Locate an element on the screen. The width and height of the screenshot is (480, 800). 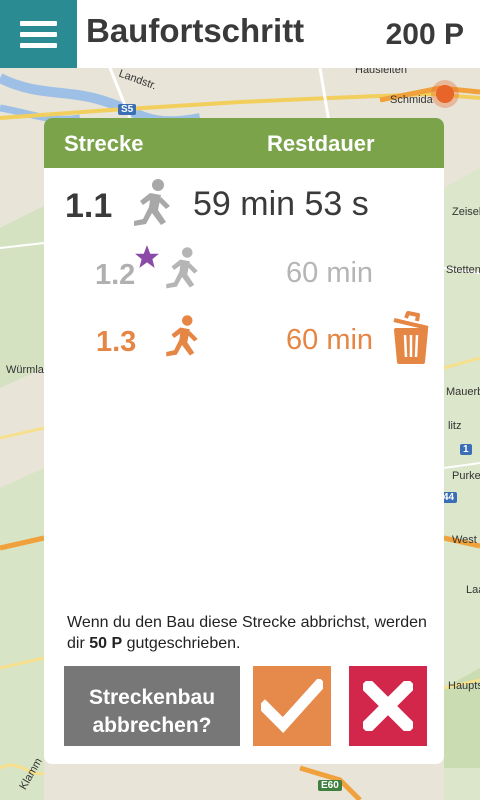
checkmark-icon is located at coordinates (292, 706).